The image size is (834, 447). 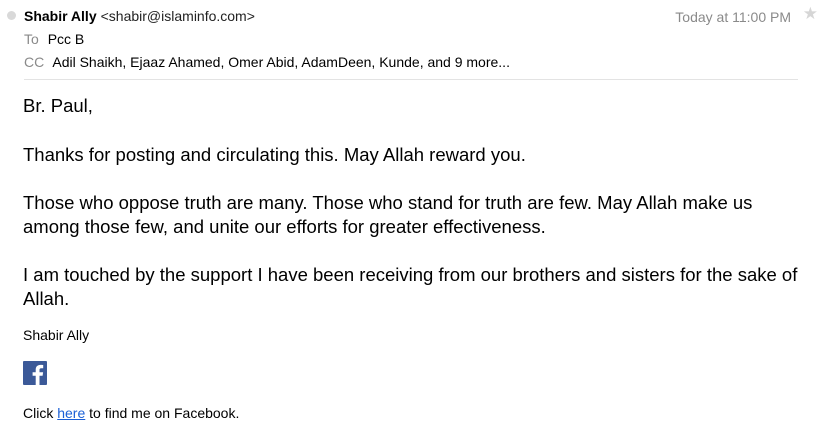 I want to click on to-recipient: Pcc B, so click(x=66, y=39).